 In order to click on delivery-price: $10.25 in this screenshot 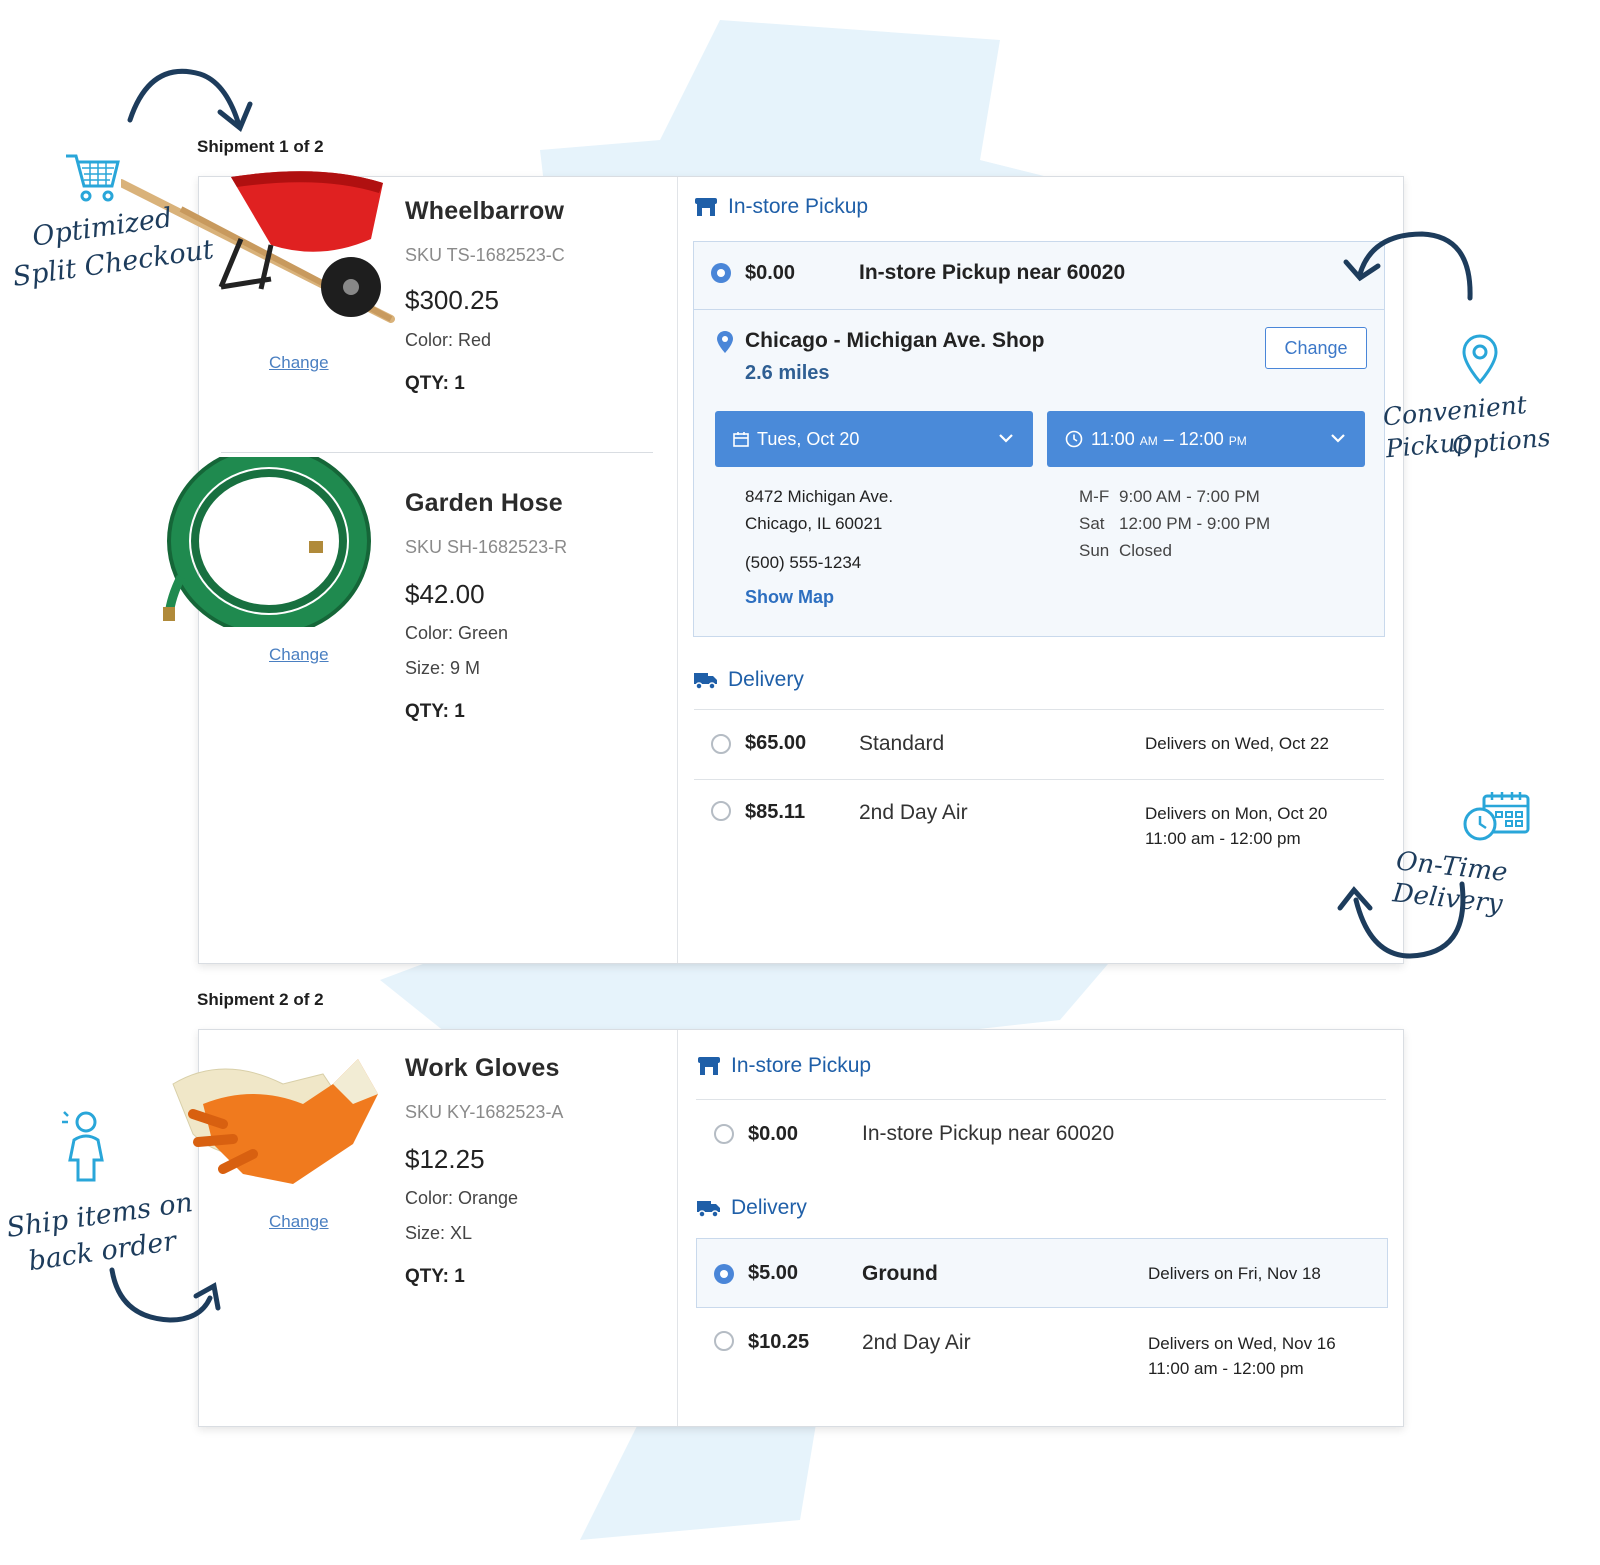, I will do `click(779, 1342)`.